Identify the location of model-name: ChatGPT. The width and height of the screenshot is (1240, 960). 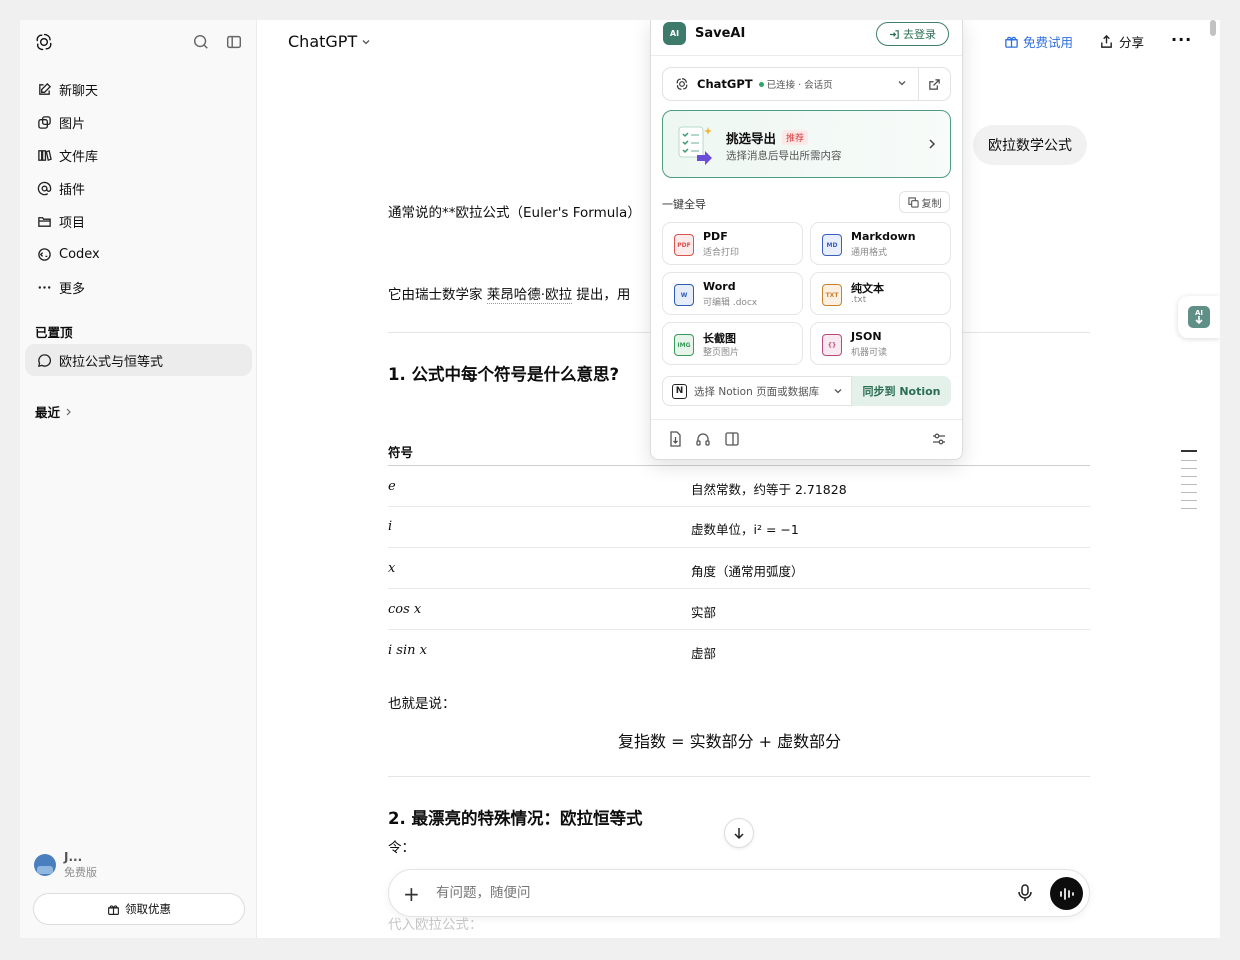
(323, 41).